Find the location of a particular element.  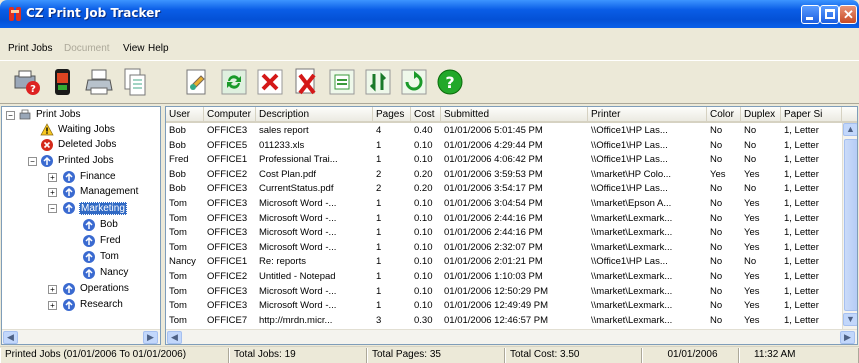

table-vertical-scrollbar: ▲ ▼ is located at coordinates (849, 226).